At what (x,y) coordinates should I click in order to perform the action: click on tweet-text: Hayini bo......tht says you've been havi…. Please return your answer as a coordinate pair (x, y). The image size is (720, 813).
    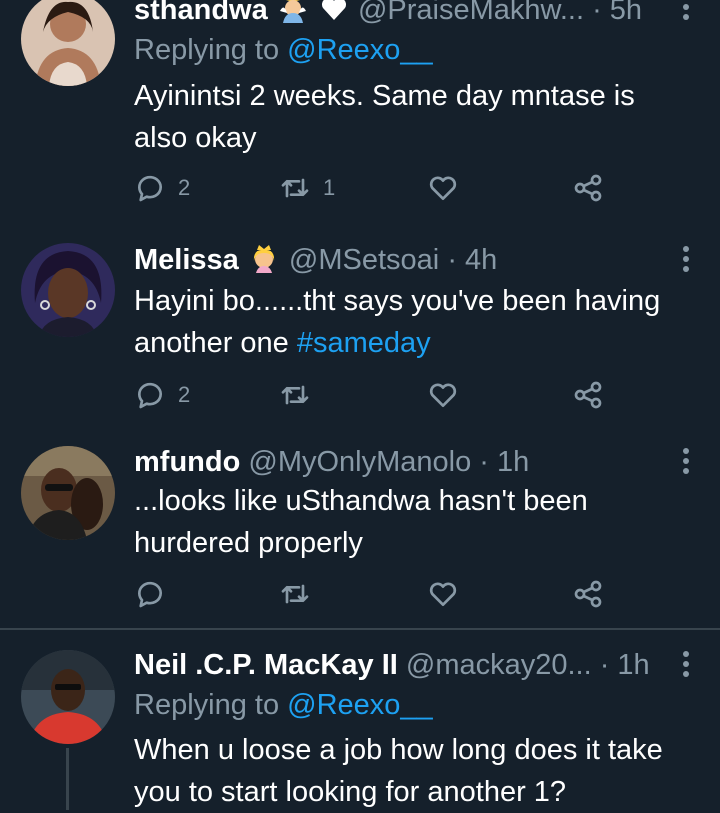
    Looking at the image, I should click on (414, 322).